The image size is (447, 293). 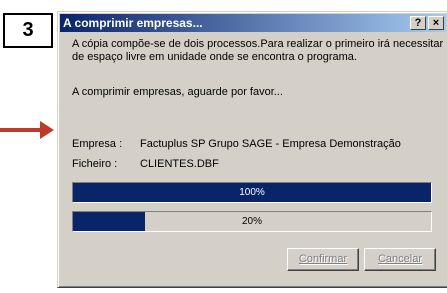 I want to click on overall-progress-bar: 100%, so click(x=252, y=192).